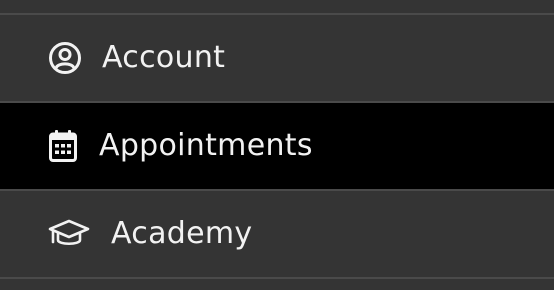  I want to click on graduation-cap-icon, so click(69, 234).